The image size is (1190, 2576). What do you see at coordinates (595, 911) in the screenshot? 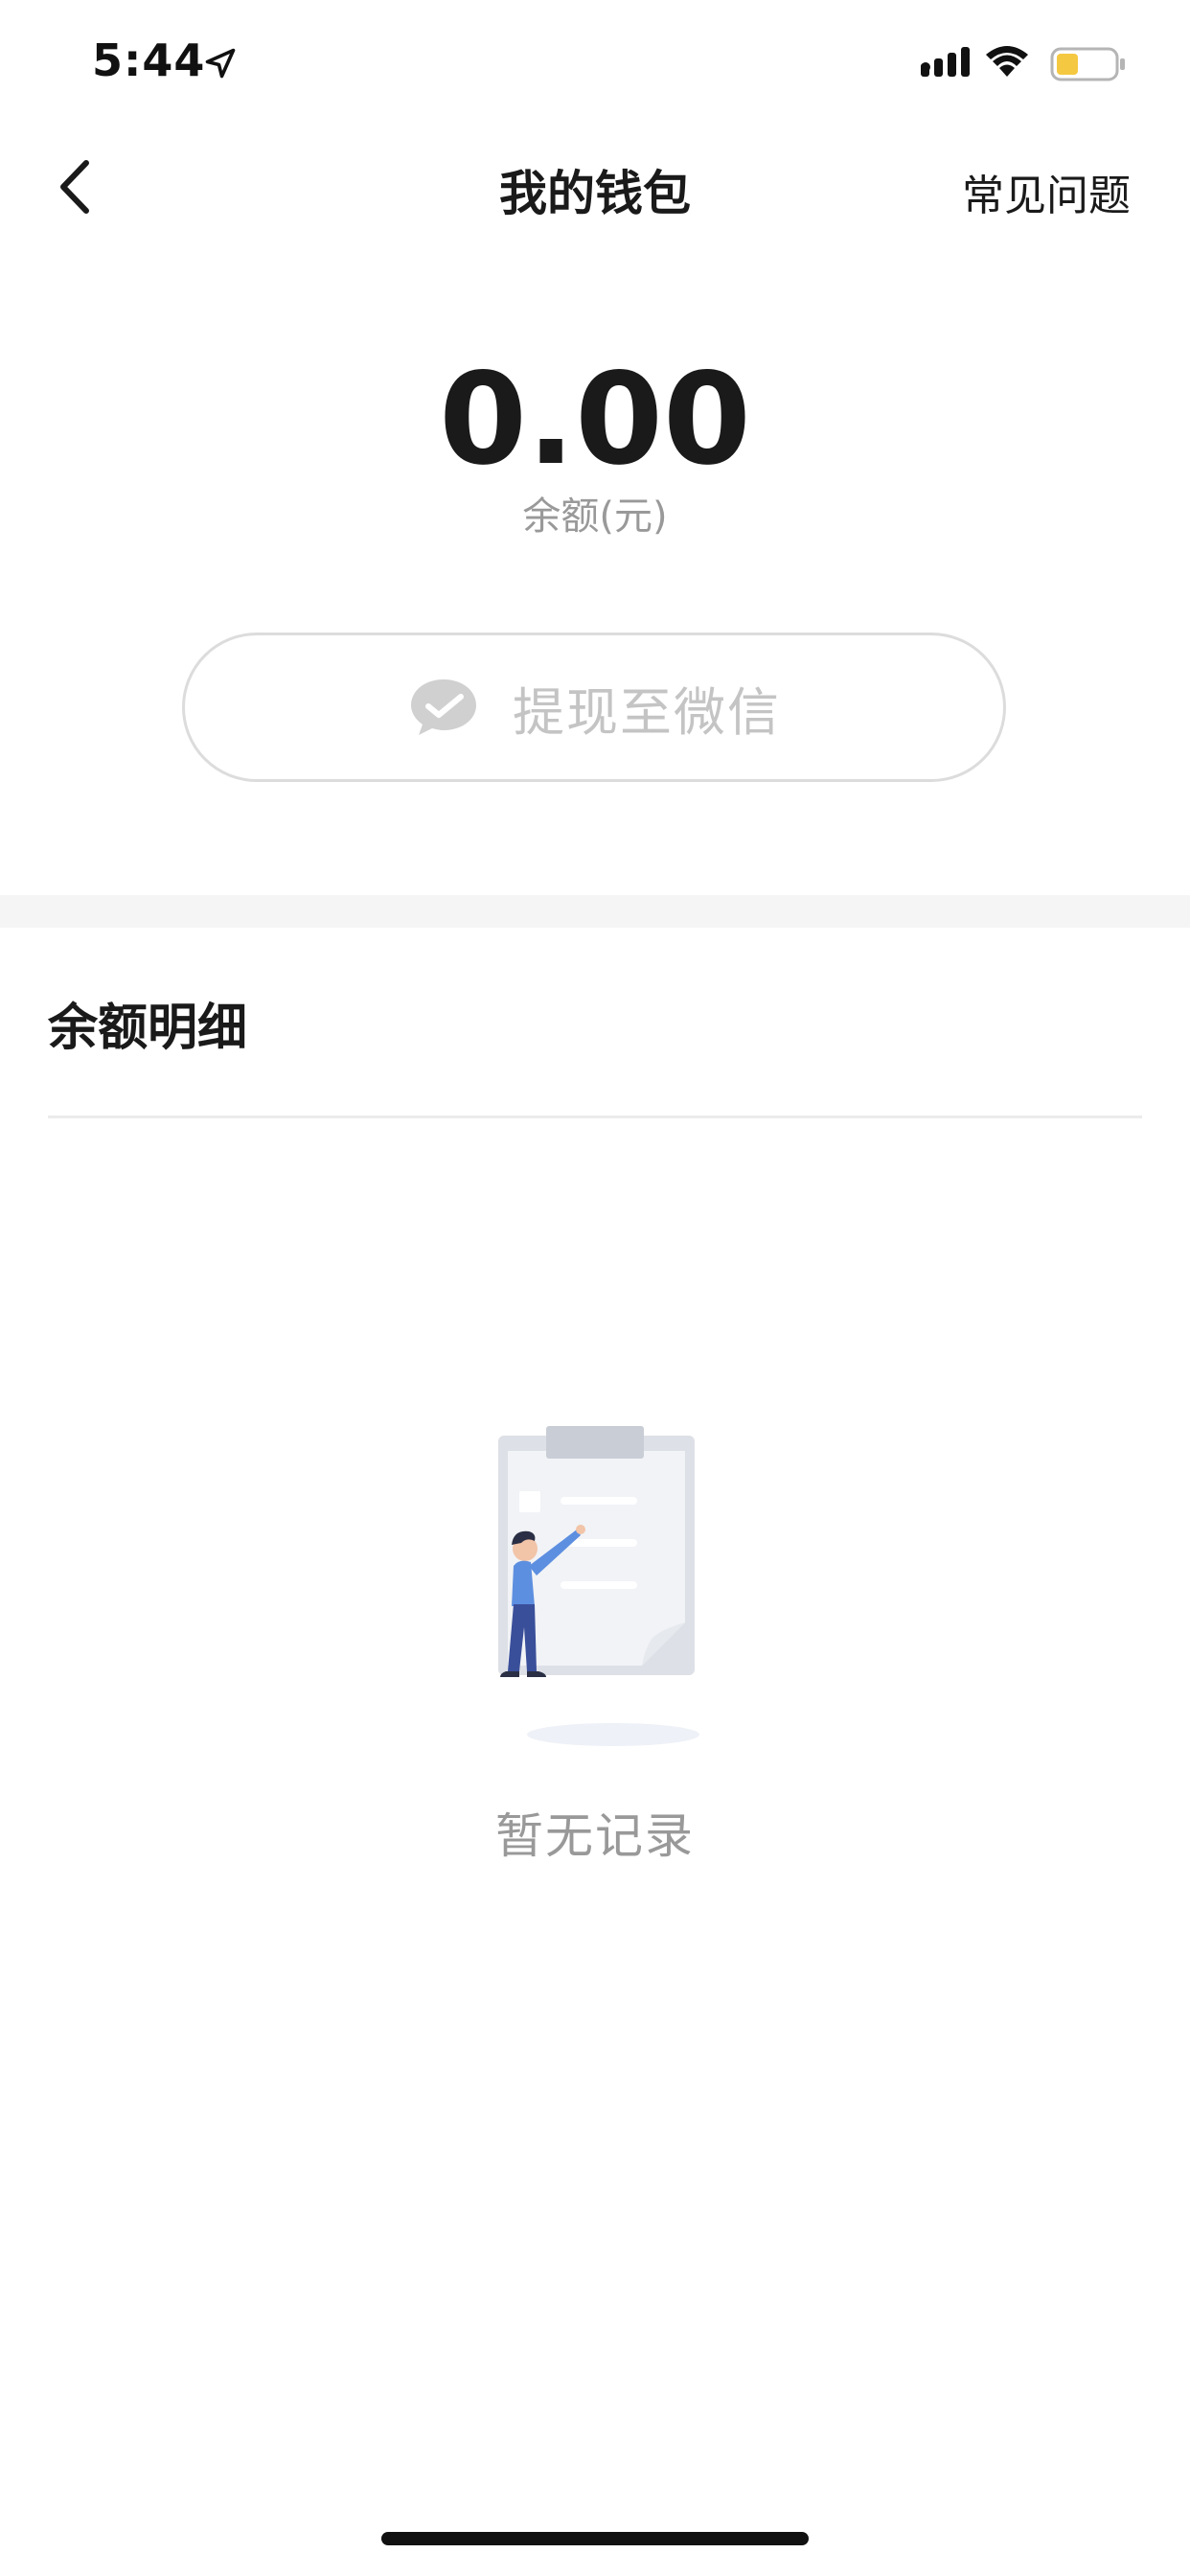
I see `section-divider-band` at bounding box center [595, 911].